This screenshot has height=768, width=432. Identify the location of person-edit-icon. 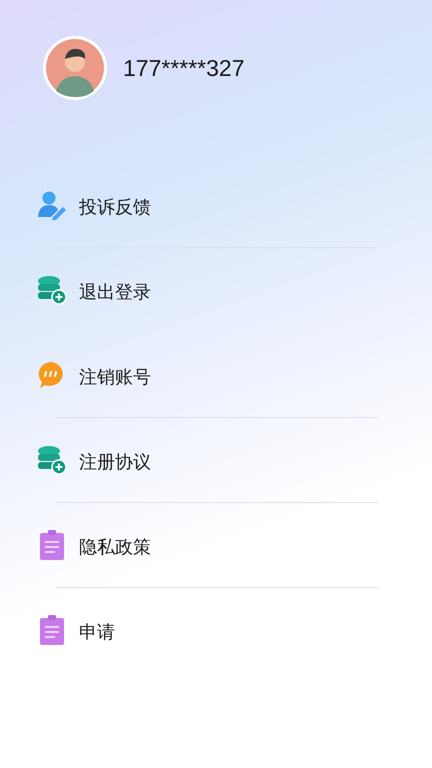
(52, 205).